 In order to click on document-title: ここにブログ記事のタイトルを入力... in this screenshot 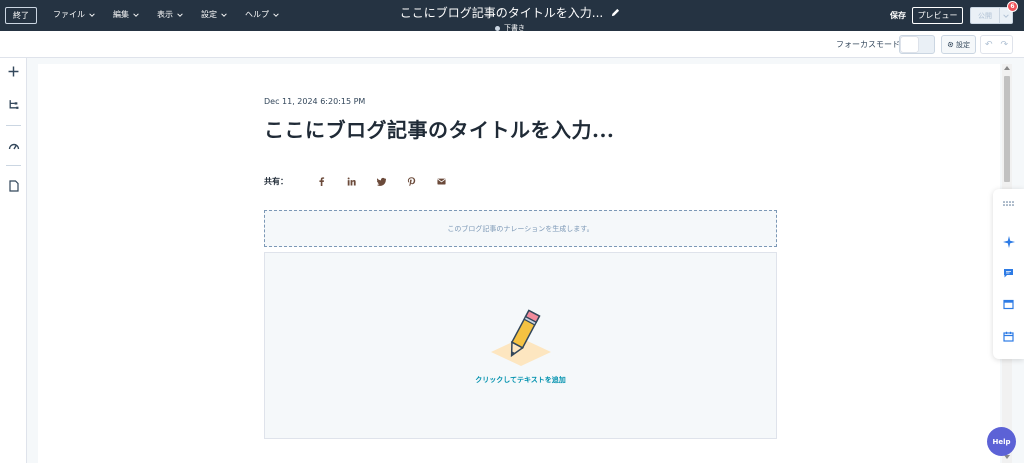, I will do `click(510, 12)`.